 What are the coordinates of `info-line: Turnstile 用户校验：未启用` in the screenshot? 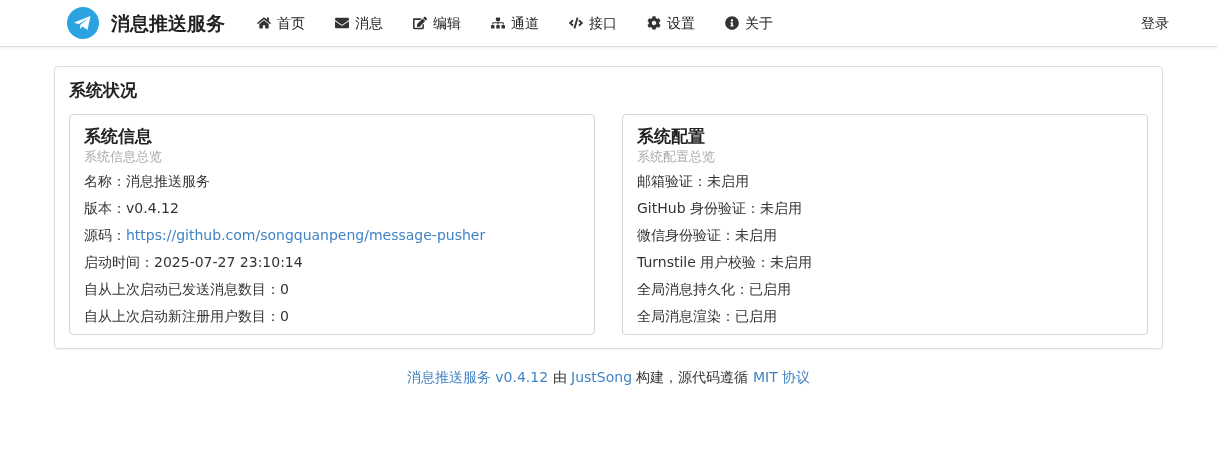 It's located at (725, 262).